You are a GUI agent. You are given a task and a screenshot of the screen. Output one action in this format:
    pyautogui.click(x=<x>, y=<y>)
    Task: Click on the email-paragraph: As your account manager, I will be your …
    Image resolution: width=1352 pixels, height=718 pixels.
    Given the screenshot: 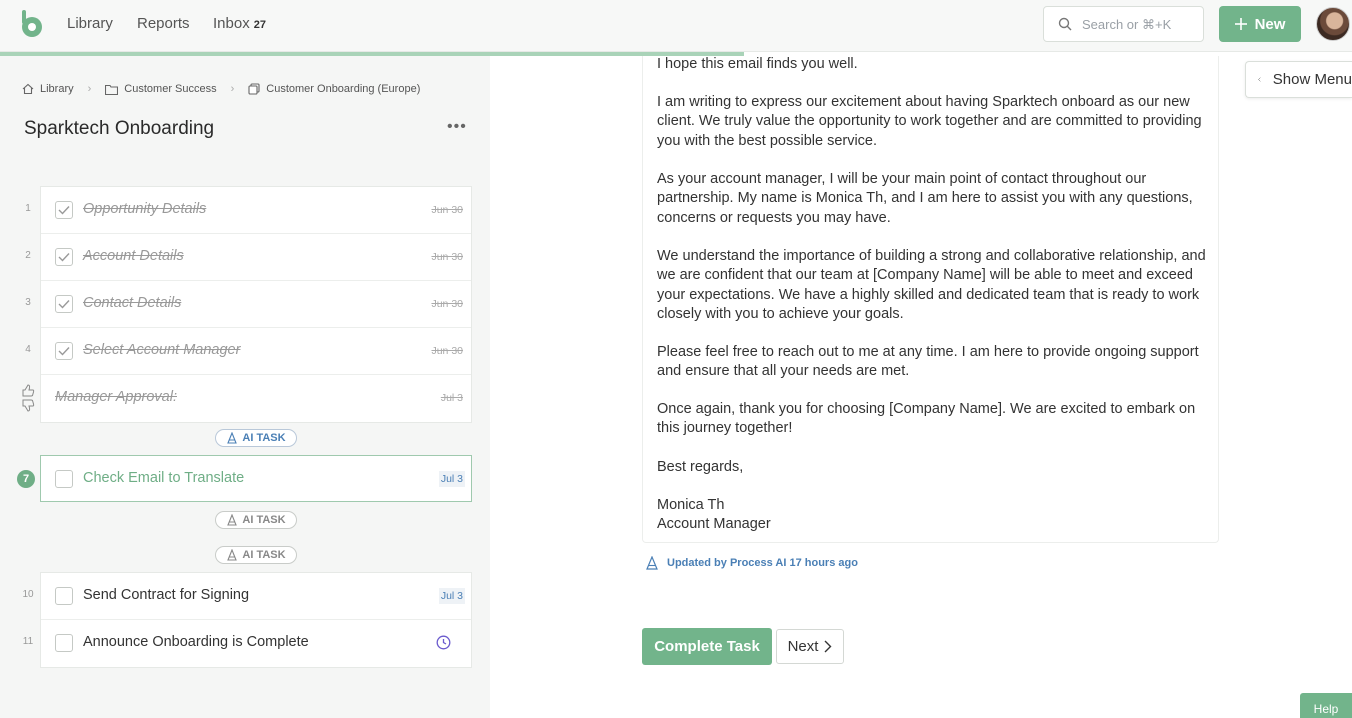 What is the action you would take?
    pyautogui.click(x=925, y=198)
    